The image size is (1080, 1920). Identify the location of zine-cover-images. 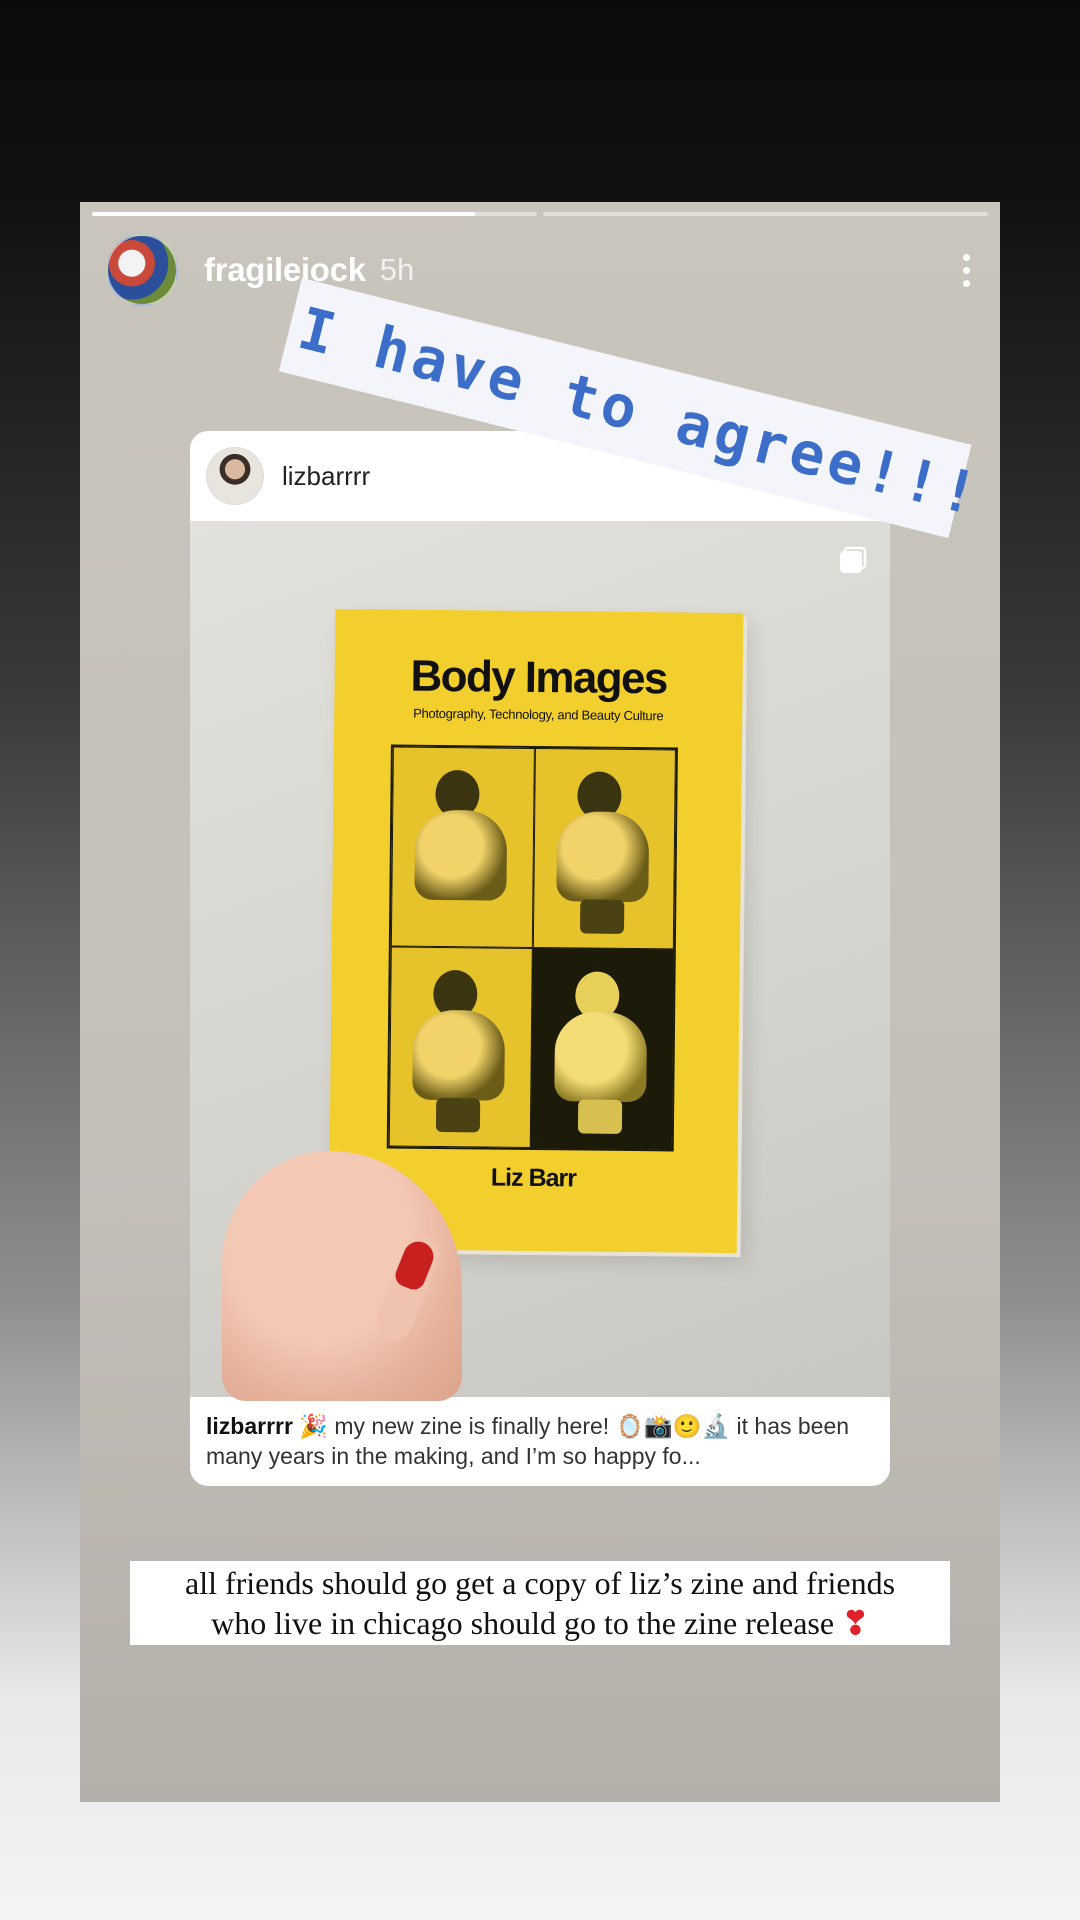
(532, 948).